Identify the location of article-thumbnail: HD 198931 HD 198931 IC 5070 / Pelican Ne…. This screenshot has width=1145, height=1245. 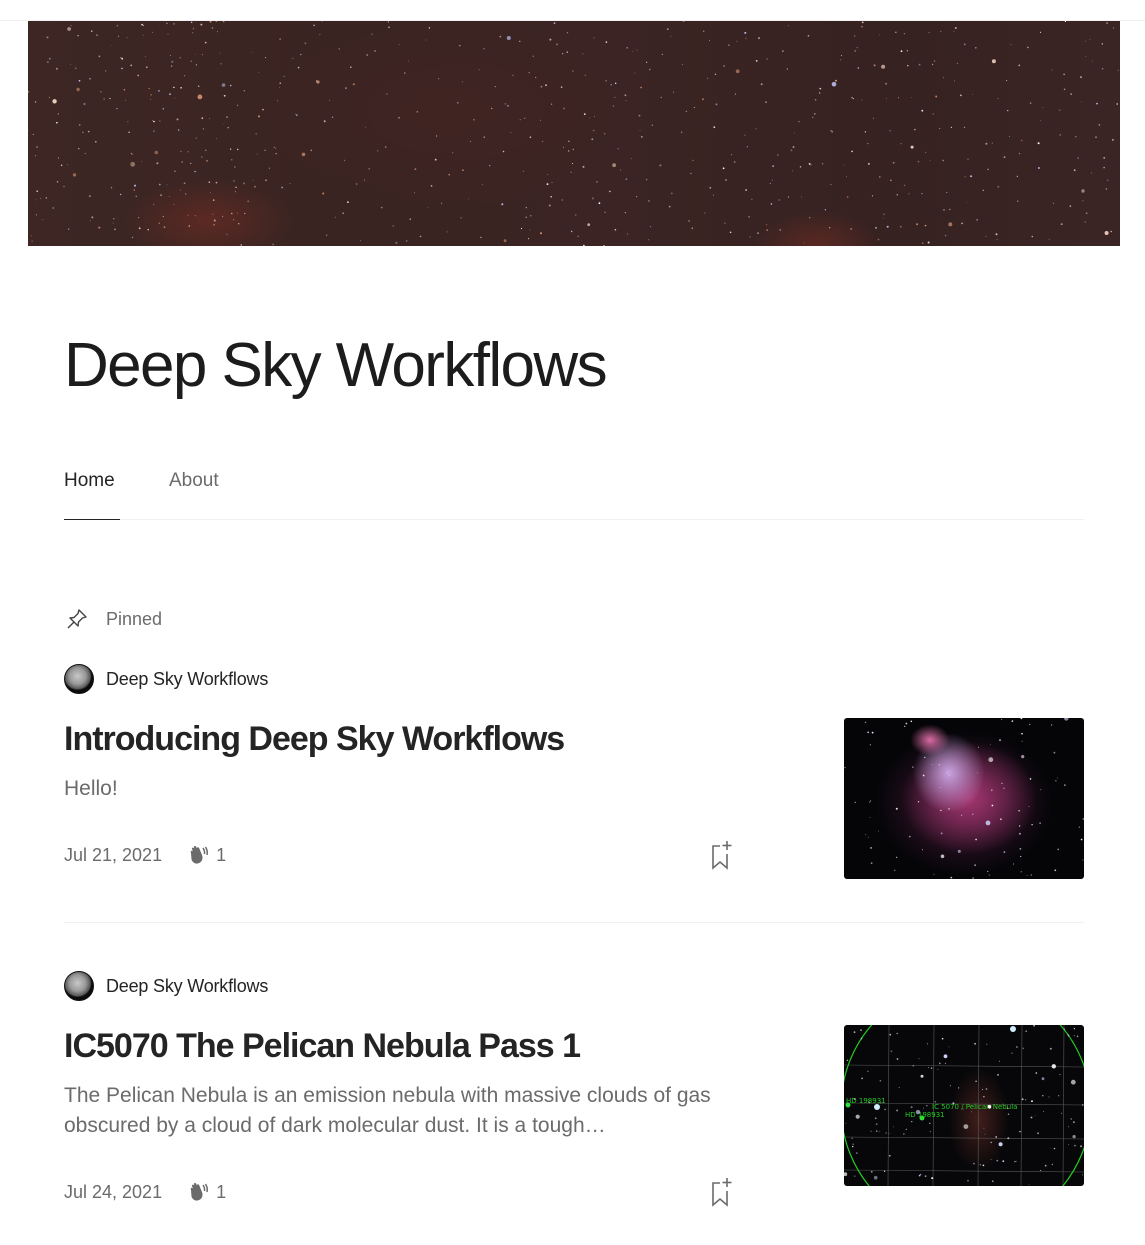
(964, 1105).